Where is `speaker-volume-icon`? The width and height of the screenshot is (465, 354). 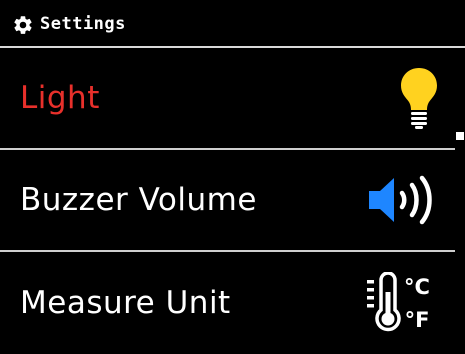 speaker-volume-icon is located at coordinates (400, 200).